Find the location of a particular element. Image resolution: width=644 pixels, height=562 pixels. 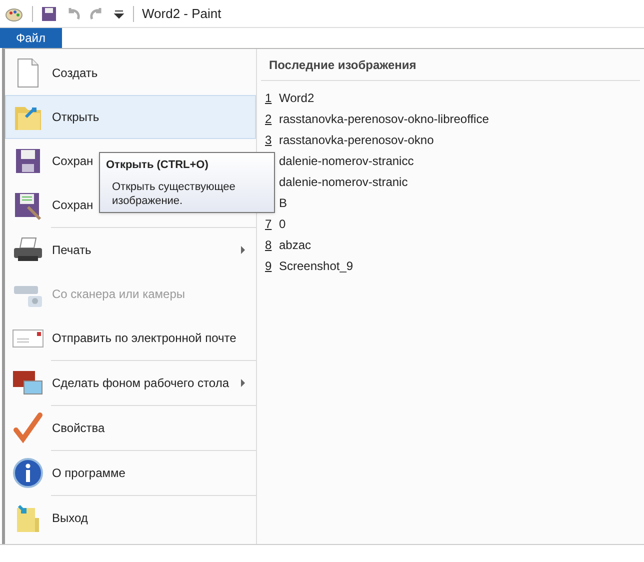

tooltip-text: Открыть существующее изображение. is located at coordinates (173, 194).